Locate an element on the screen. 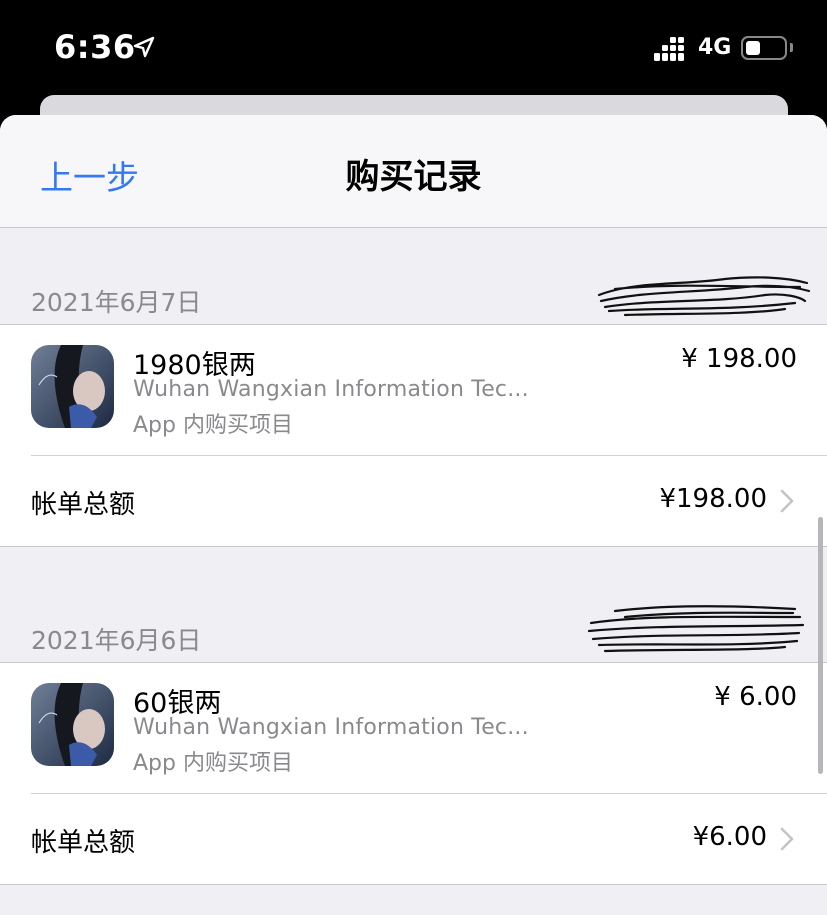 The width and height of the screenshot is (827, 915). battery-icon is located at coordinates (764, 48).